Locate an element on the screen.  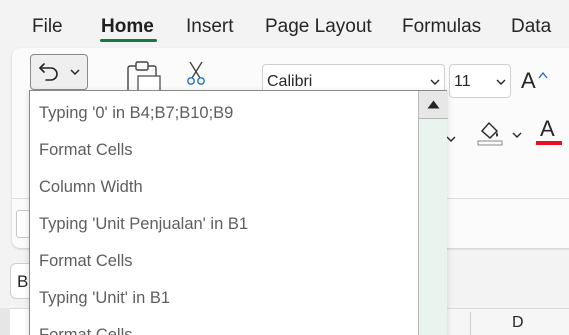
fill-color-chevron-icon is located at coordinates (517, 135).